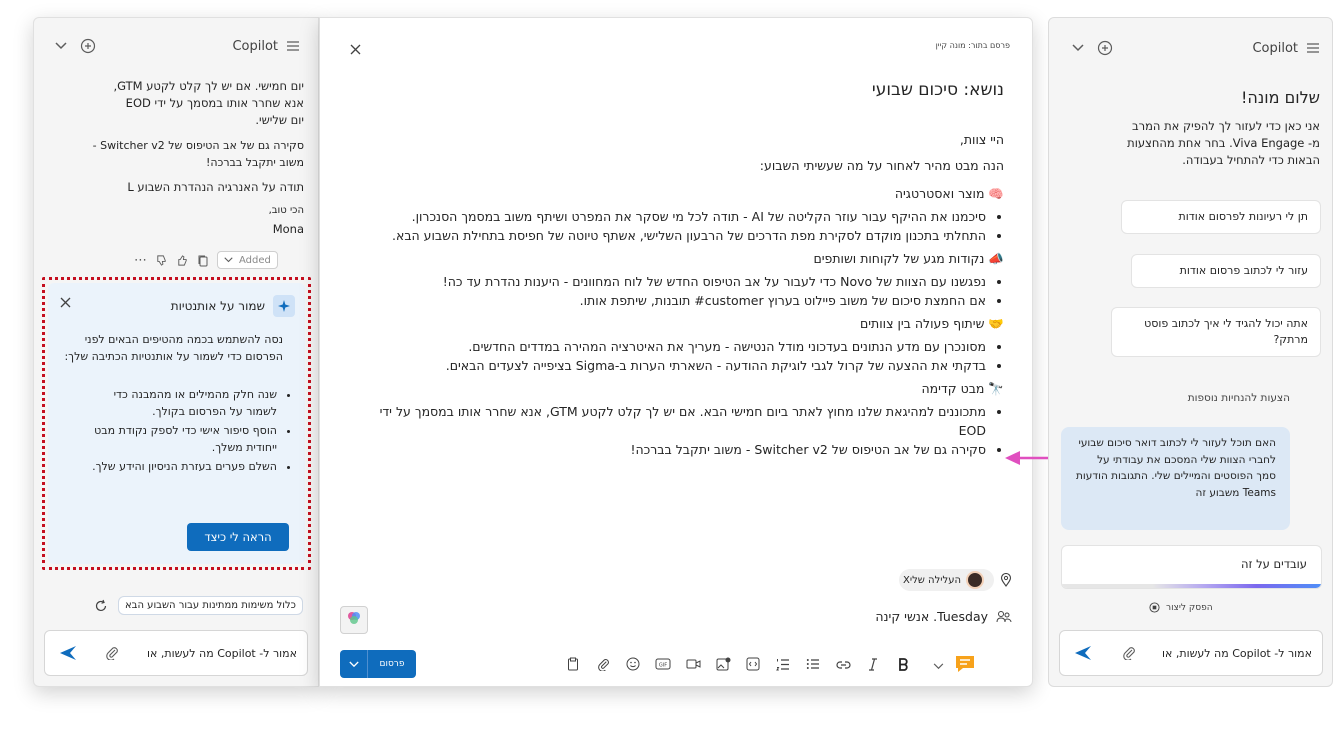 This screenshot has height=736, width=1342. I want to click on gif-icon: GIF, so click(663, 666).